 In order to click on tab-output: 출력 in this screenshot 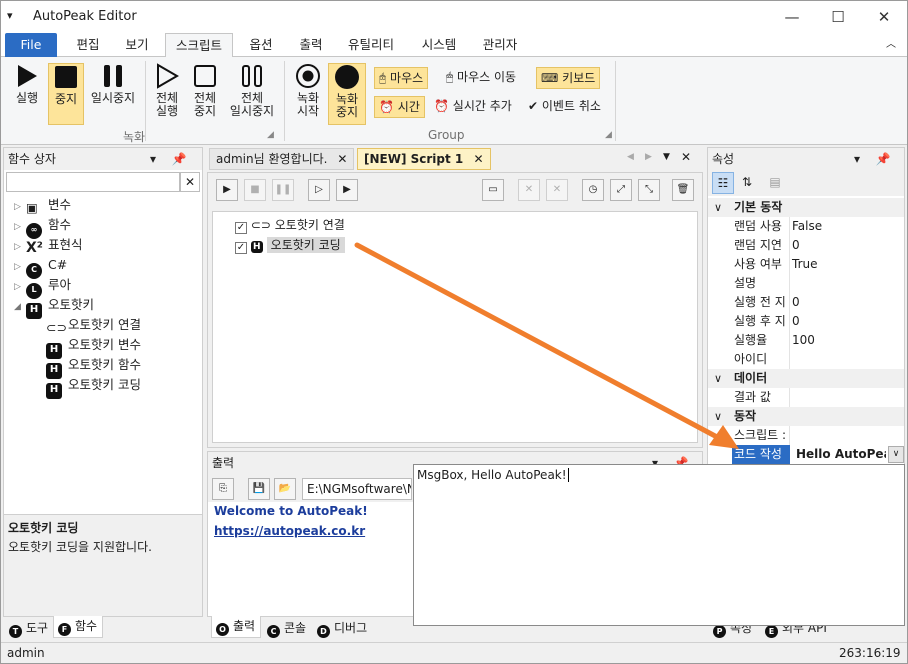, I will do `click(311, 45)`.